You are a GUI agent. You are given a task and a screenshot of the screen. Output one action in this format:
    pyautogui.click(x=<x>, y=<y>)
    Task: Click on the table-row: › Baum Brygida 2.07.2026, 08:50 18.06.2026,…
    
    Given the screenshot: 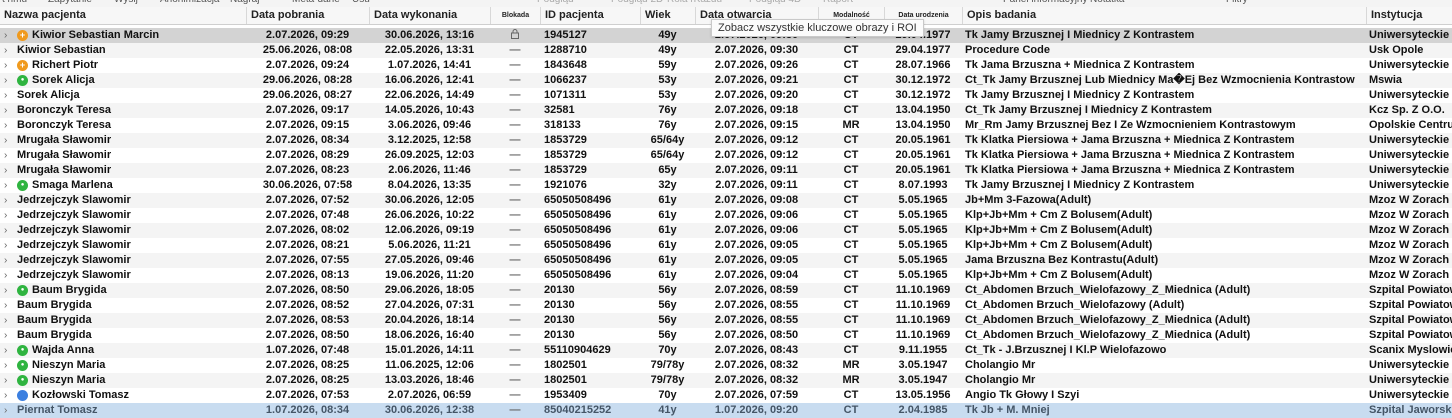 What is the action you would take?
    pyautogui.click(x=726, y=335)
    